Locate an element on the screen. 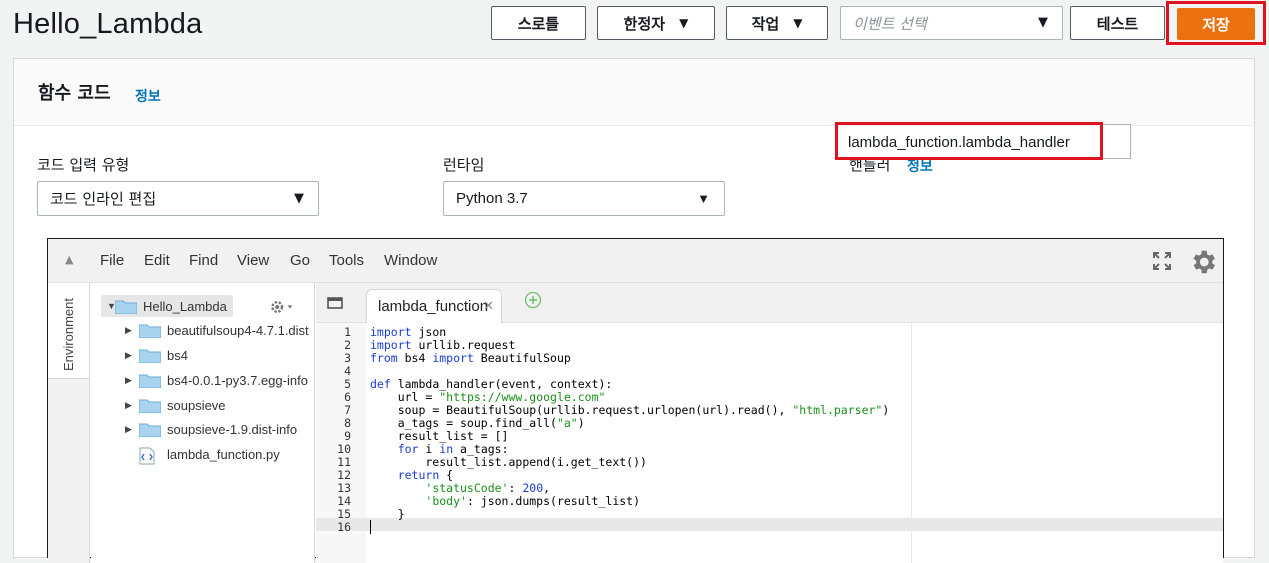 The height and width of the screenshot is (563, 1269). tree-settings-gear-icon is located at coordinates (282, 309).